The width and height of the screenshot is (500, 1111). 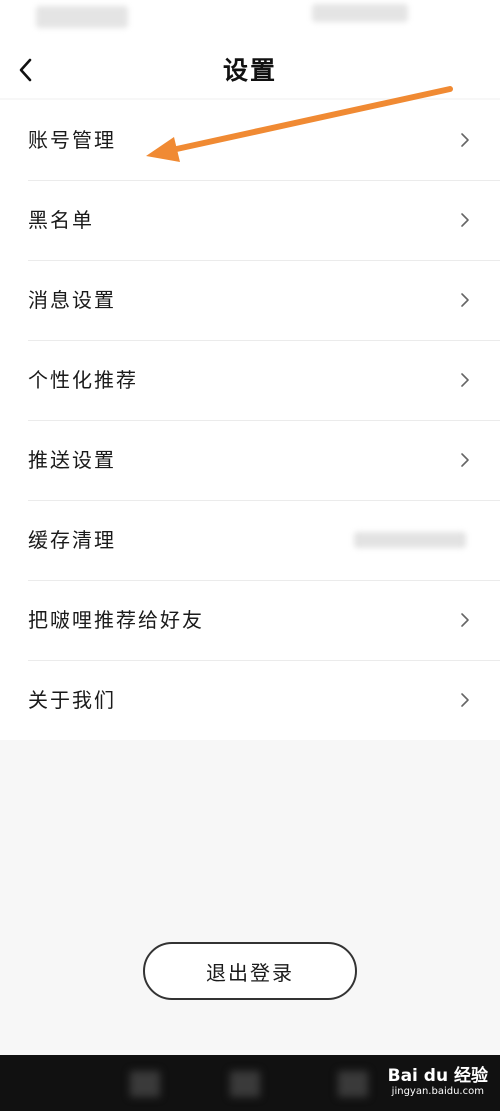 What do you see at coordinates (250, 540) in the screenshot?
I see `menu-item-clear-cache: 缓存清理` at bounding box center [250, 540].